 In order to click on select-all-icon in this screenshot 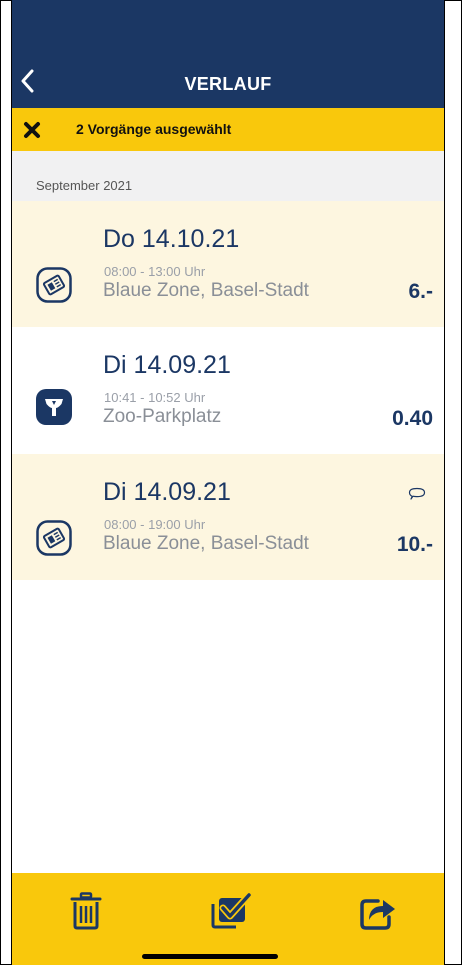, I will do `click(231, 910)`.